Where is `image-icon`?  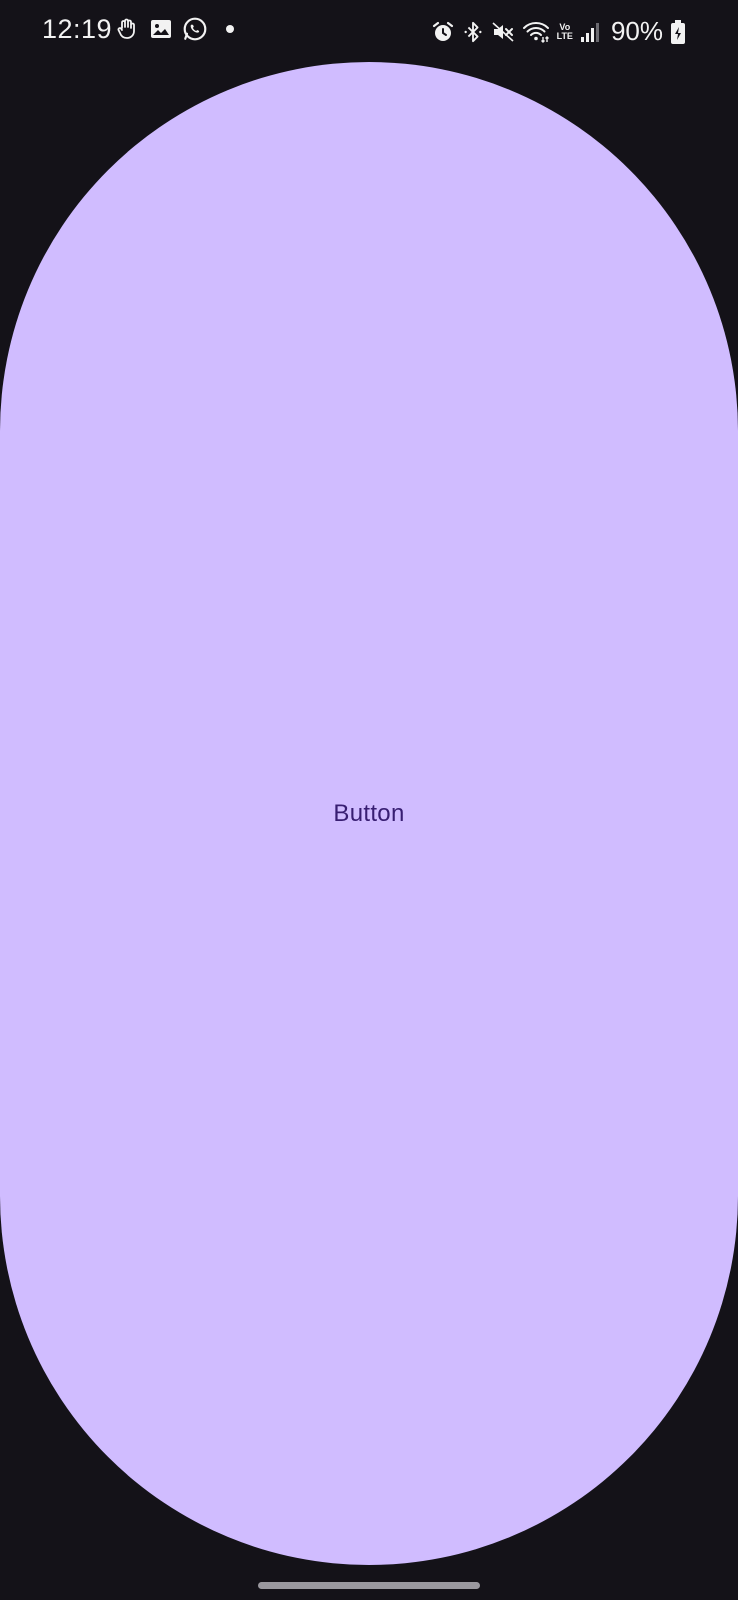
image-icon is located at coordinates (161, 29).